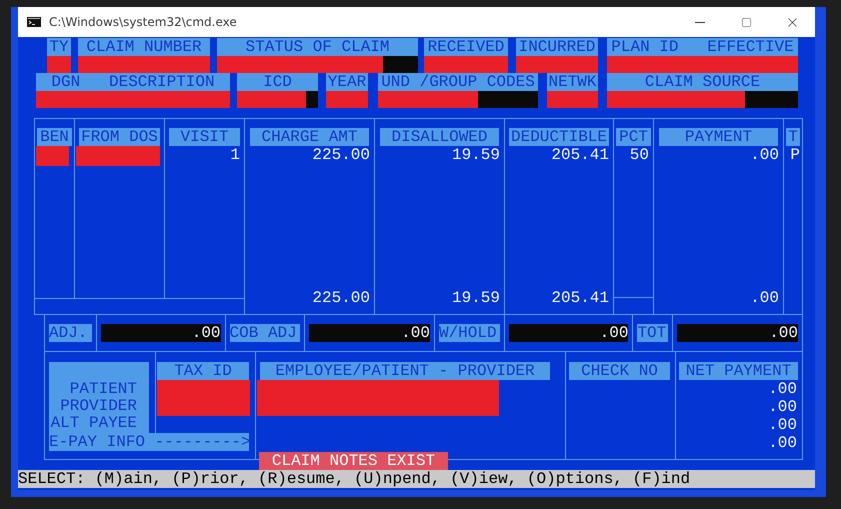 The height and width of the screenshot is (509, 841). I want to click on total-cell-text: .00, so click(764, 298).